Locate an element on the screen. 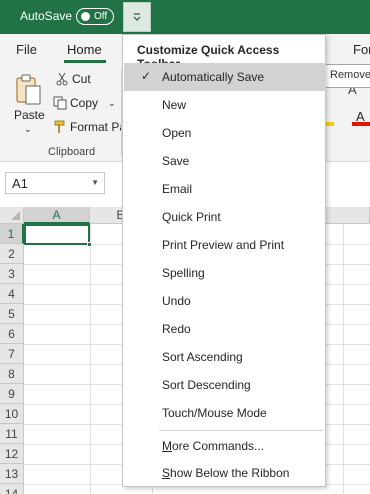 This screenshot has width=370, height=494. row-header: 13 is located at coordinates (12, 474).